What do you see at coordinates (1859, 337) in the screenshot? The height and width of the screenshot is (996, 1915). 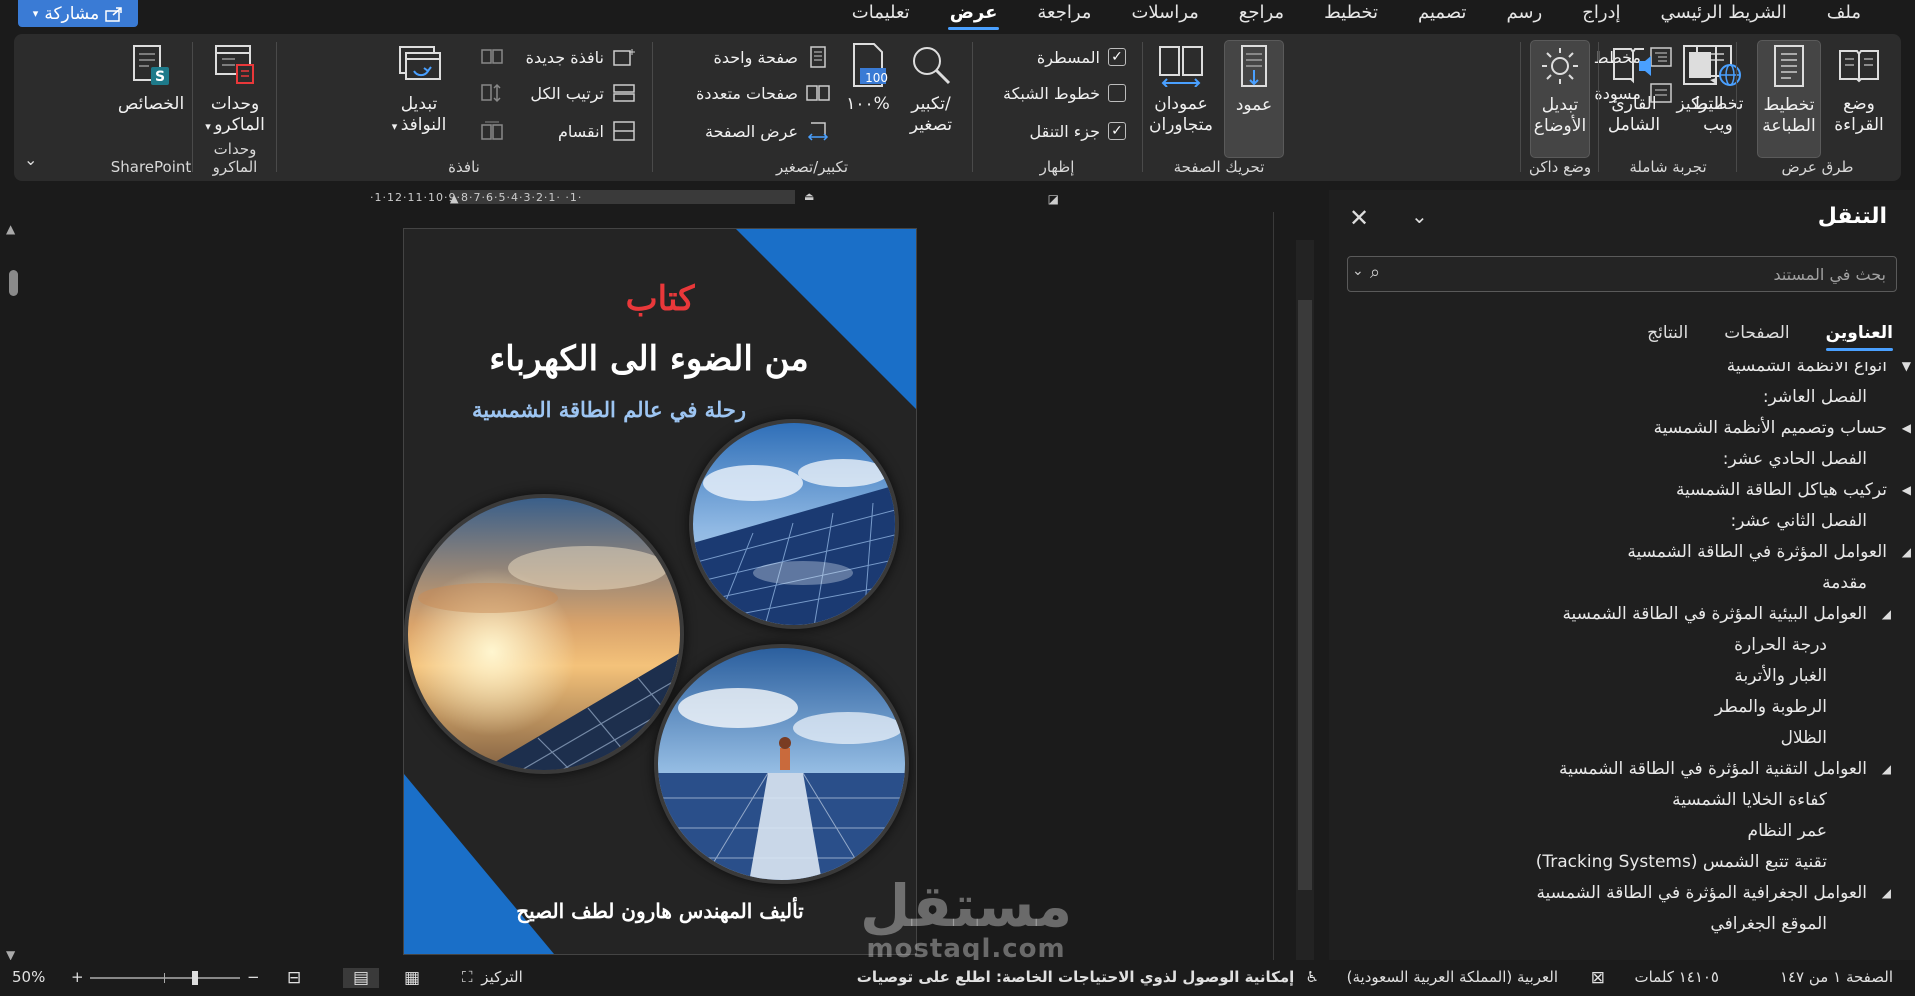 I see `tab-headings: العناوين` at bounding box center [1859, 337].